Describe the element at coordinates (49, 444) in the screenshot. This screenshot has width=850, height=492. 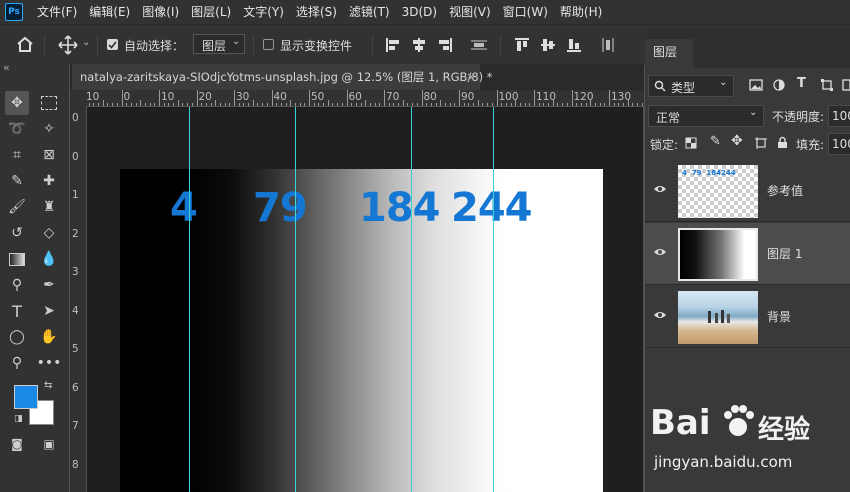
I see `screen-mode-icon: ▣` at that location.